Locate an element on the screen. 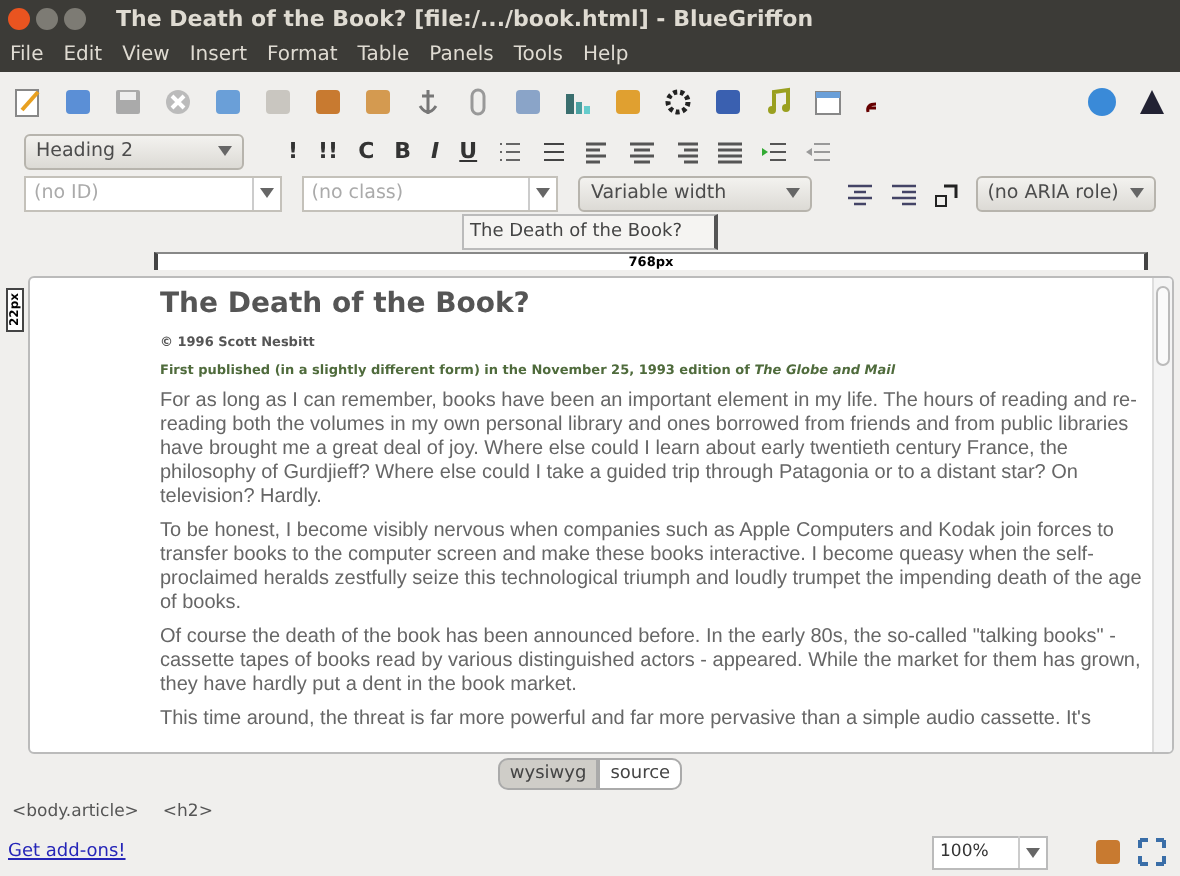 The height and width of the screenshot is (876, 1180). zoom-dropdown: 100% is located at coordinates (990, 852).